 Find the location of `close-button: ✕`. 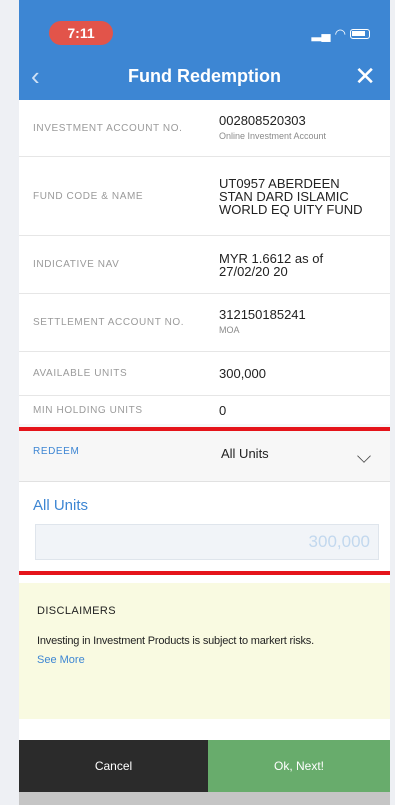

close-button: ✕ is located at coordinates (356, 76).